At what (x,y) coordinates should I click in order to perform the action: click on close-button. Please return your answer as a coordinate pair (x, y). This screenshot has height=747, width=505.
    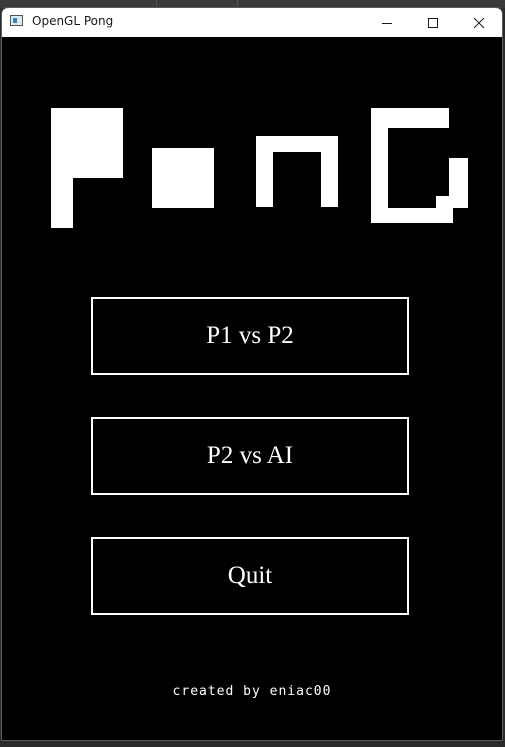
    Looking at the image, I should click on (479, 22).